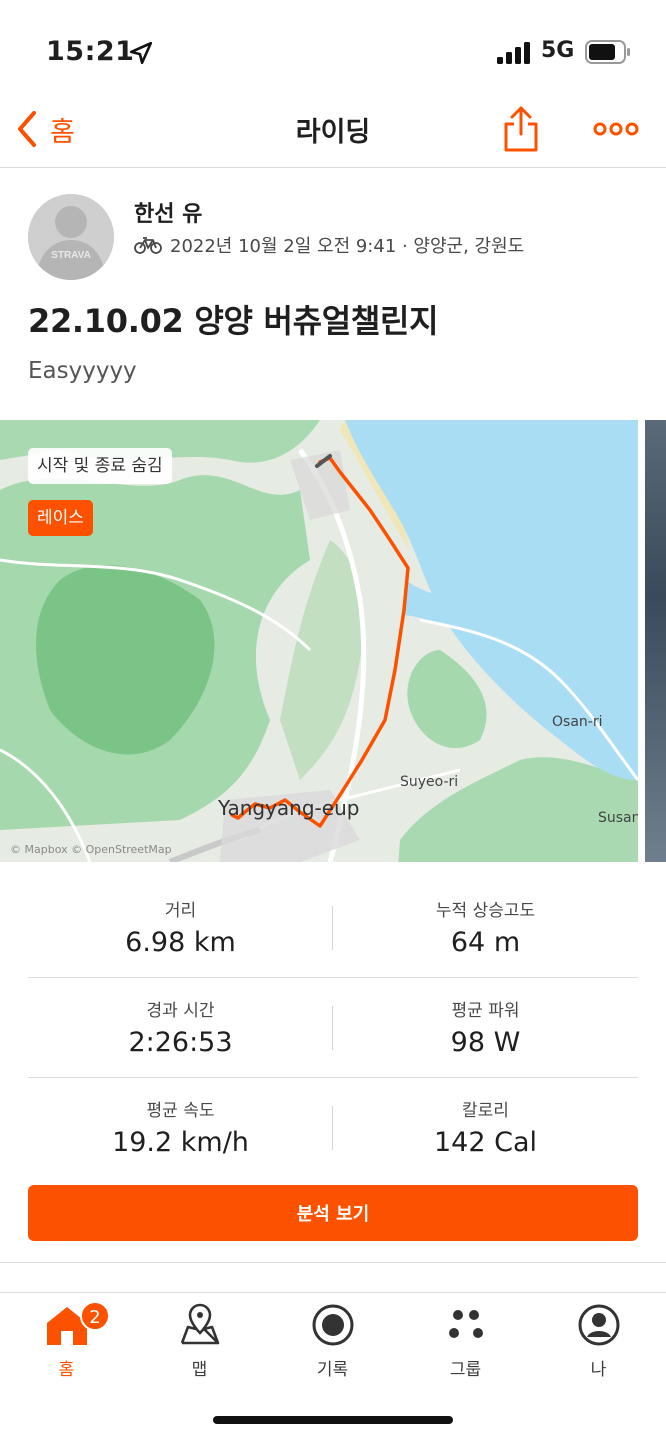  I want to click on stat-label: 누적 상승고도, so click(485, 911).